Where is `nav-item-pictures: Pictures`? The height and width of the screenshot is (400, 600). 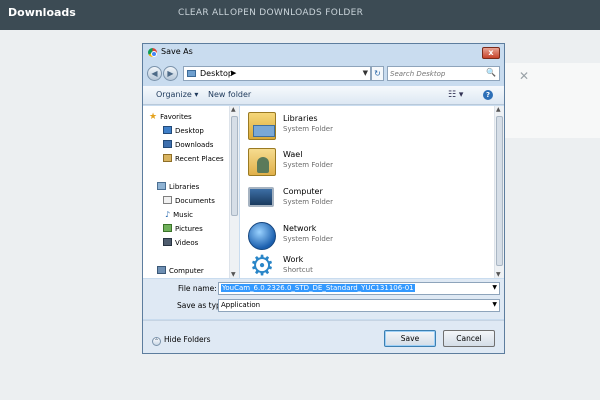 nav-item-pictures: Pictures is located at coordinates (183, 228).